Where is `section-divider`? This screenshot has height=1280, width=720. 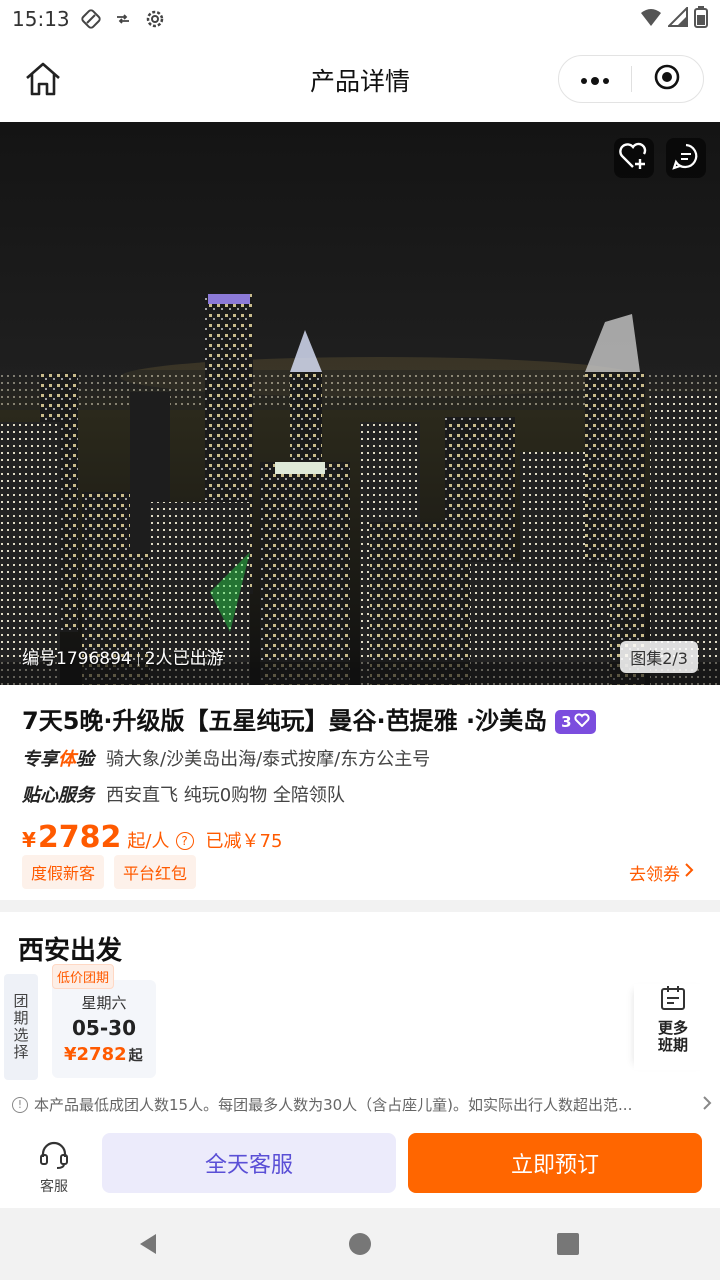 section-divider is located at coordinates (360, 906).